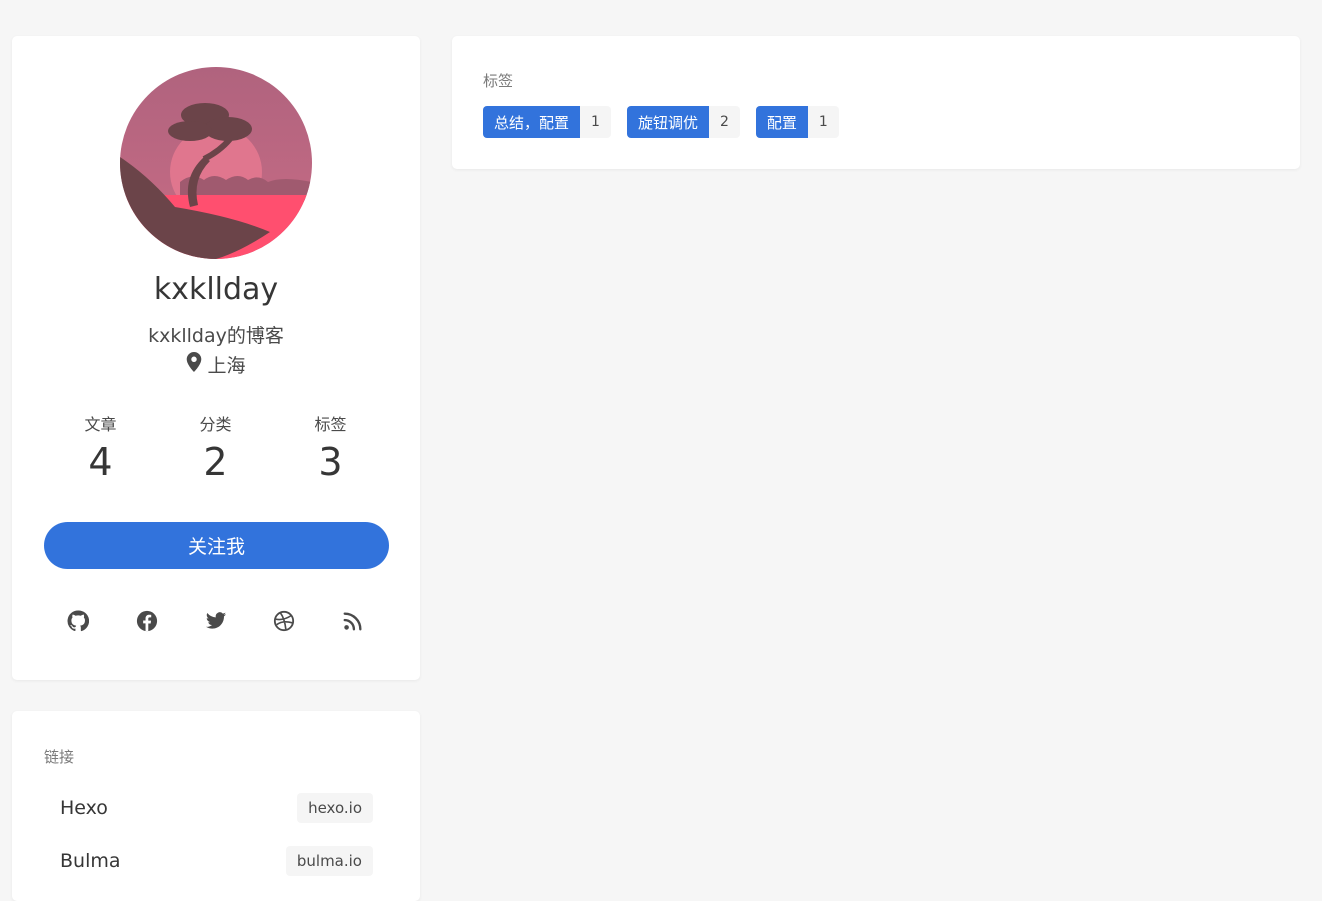  I want to click on author-subtitle: kxkllday的博客, so click(216, 336).